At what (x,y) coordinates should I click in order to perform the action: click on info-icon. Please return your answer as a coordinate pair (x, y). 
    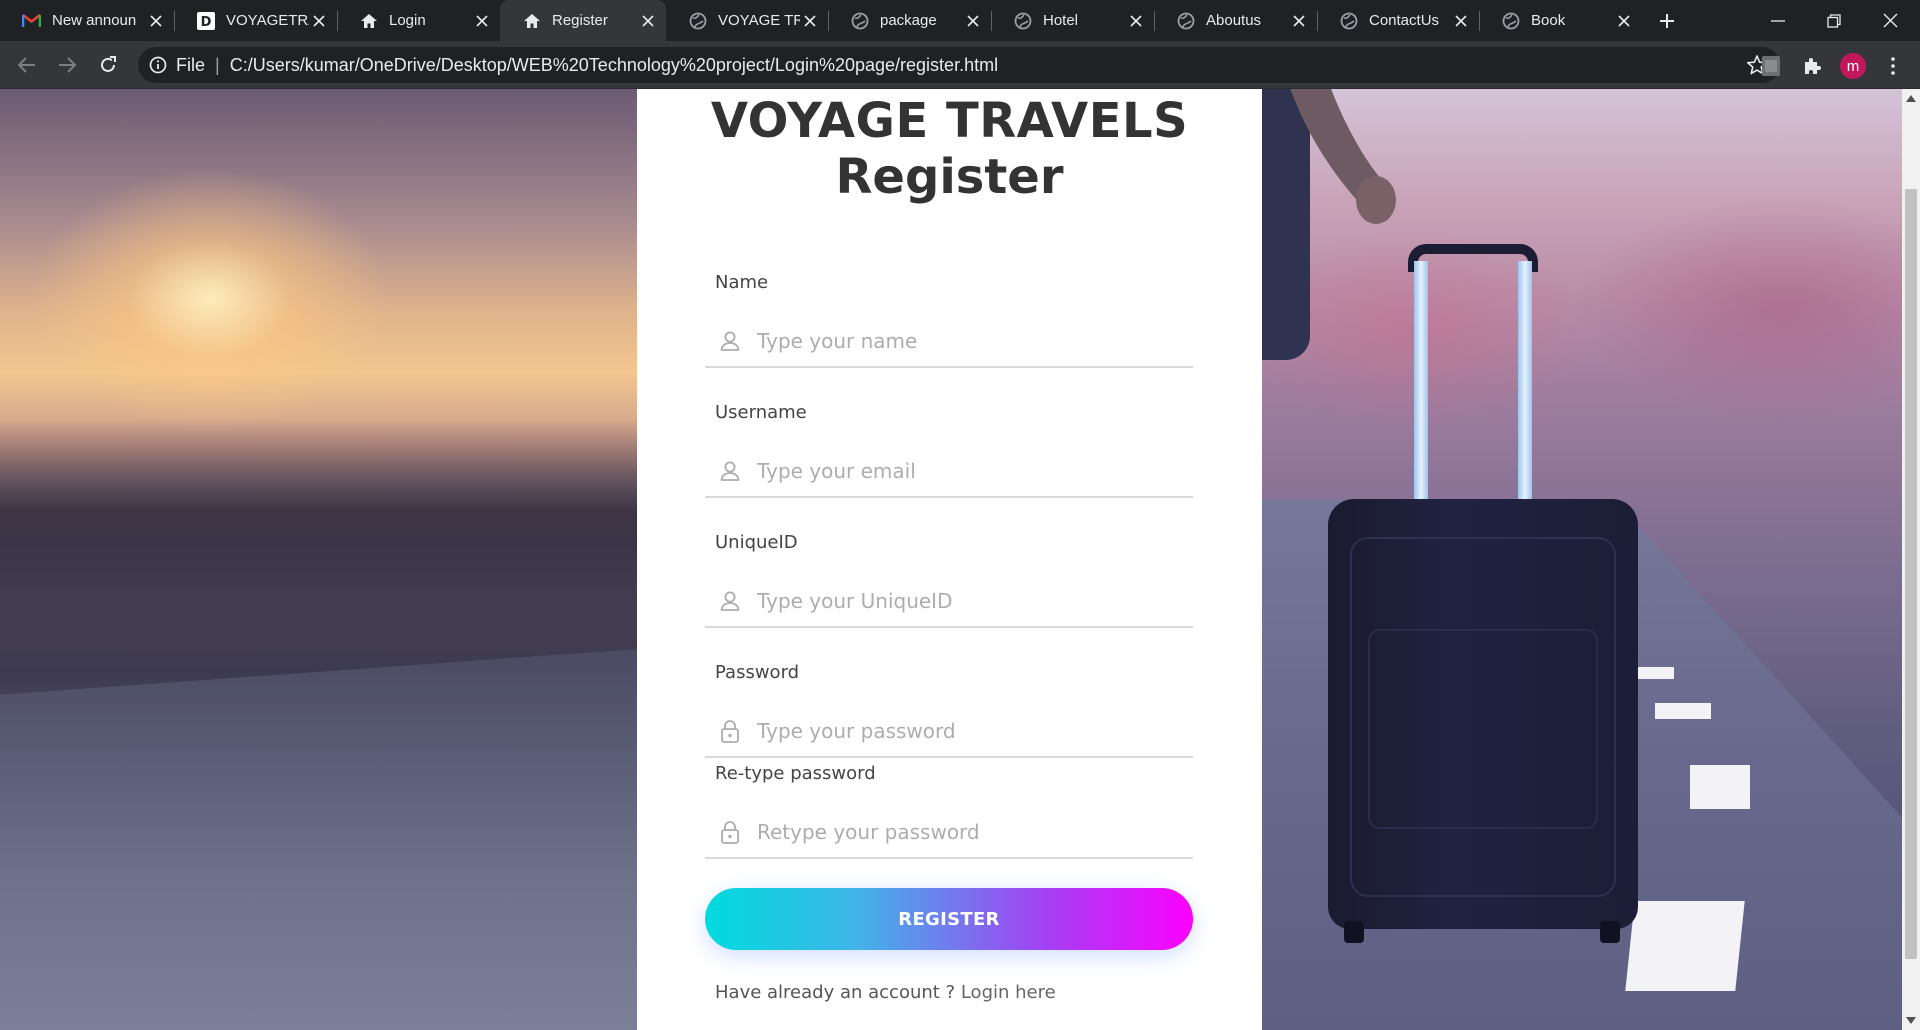
    Looking at the image, I should click on (158, 65).